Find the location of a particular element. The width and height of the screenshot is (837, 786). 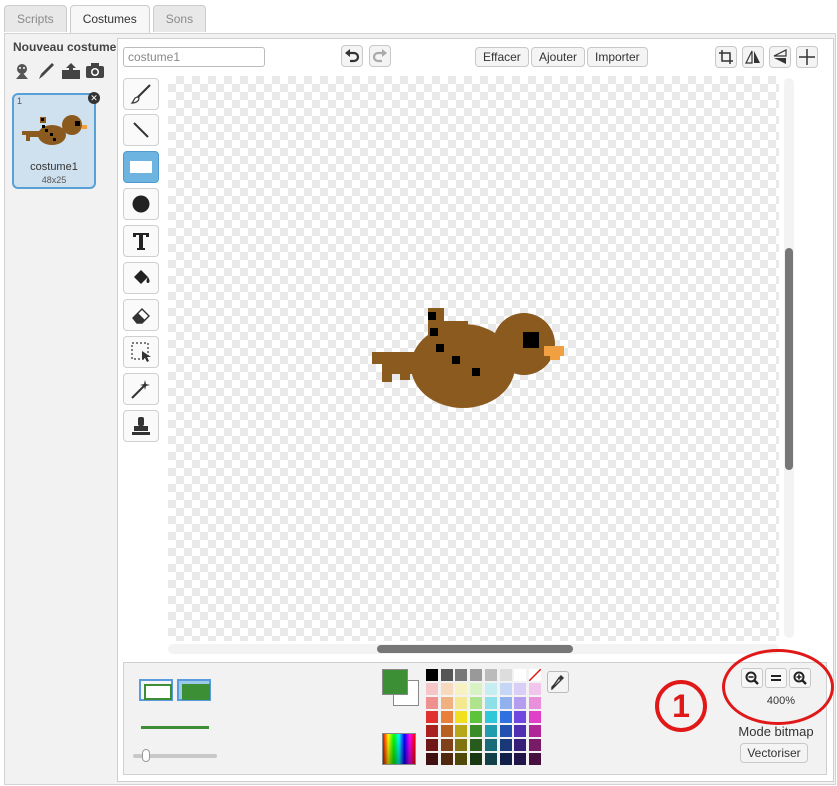

paint-bucket-icon is located at coordinates (142, 277).